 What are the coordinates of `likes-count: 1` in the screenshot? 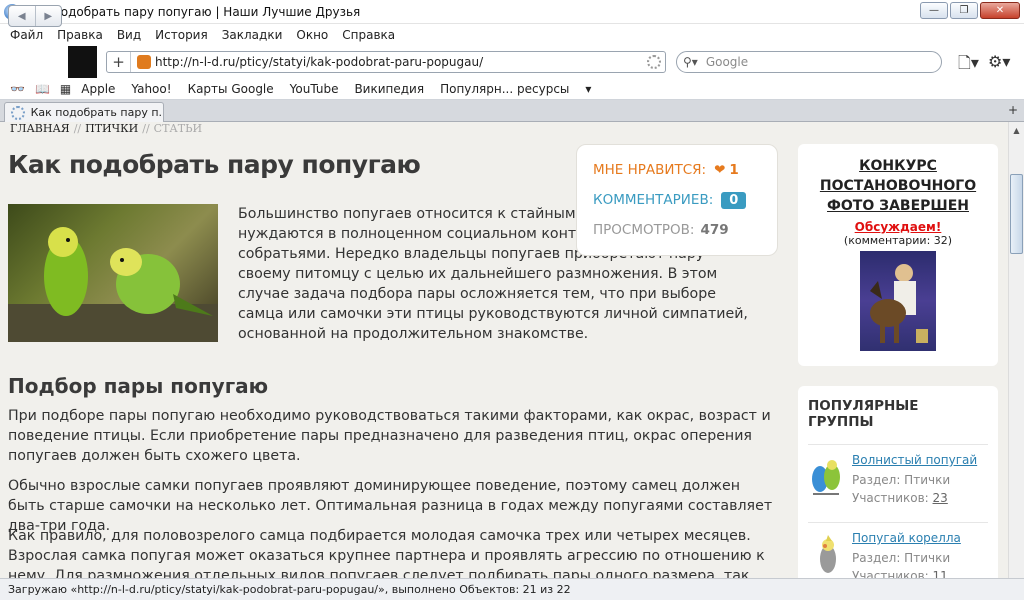 It's located at (734, 170).